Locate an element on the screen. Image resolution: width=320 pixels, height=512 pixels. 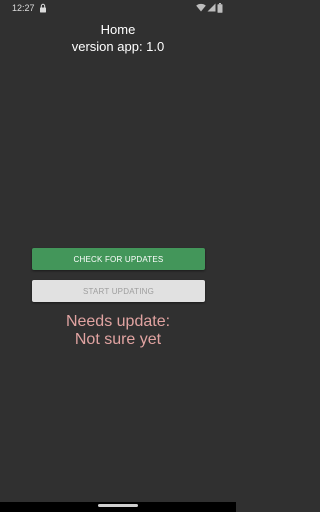
update-status-label: Needs update: is located at coordinates (118, 321).